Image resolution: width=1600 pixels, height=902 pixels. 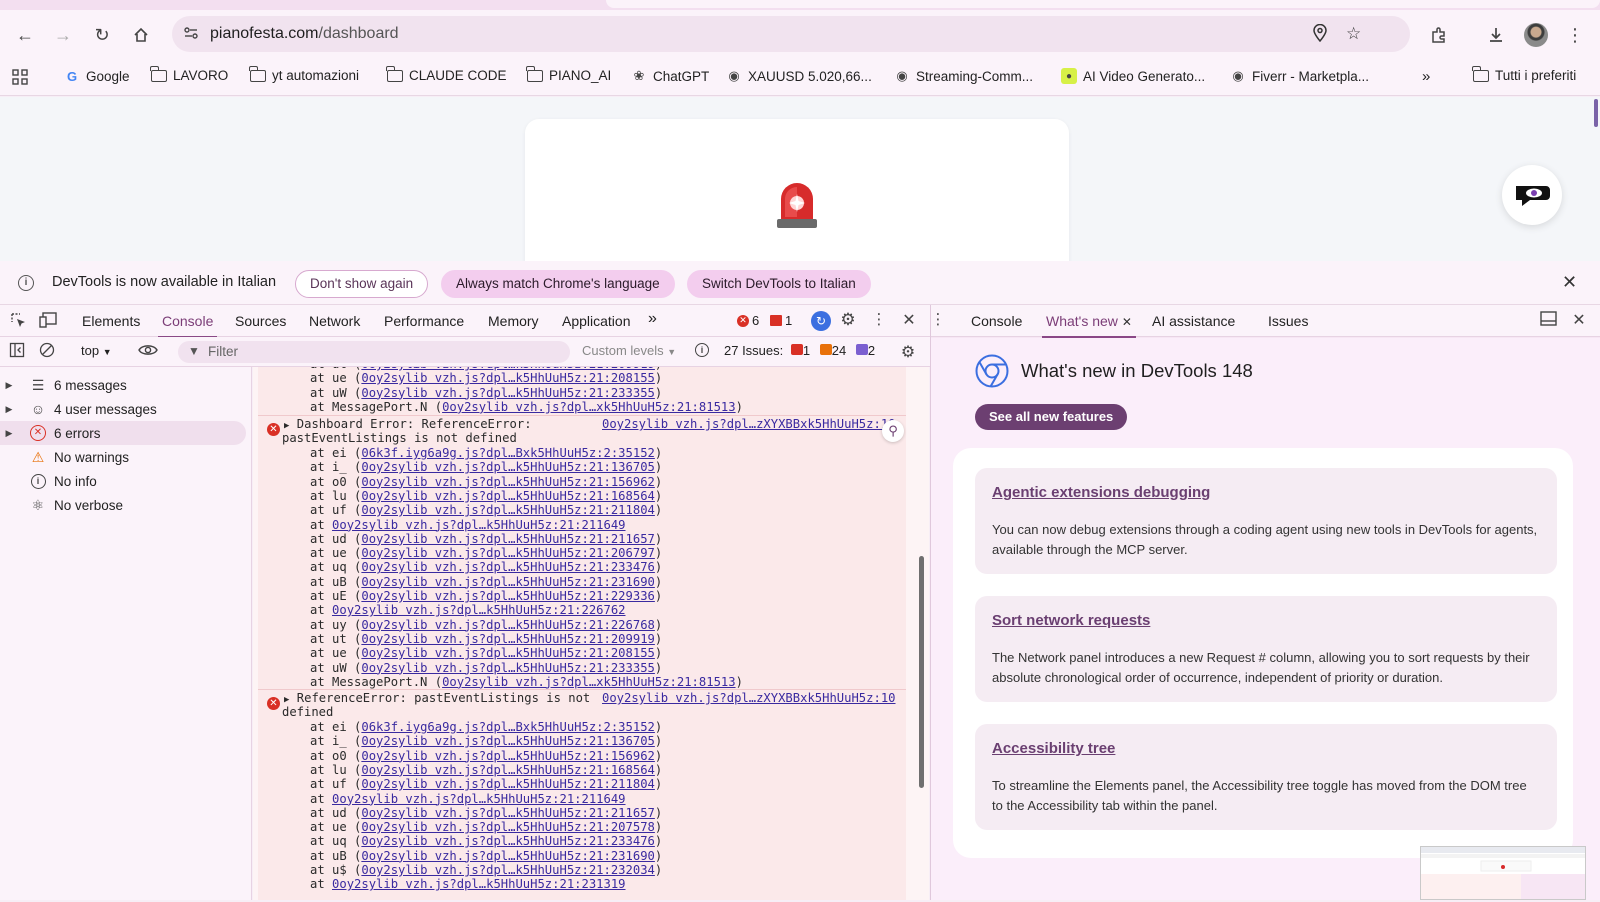 I want to click on bookmark-lavoro: LAVORO, so click(x=189, y=74).